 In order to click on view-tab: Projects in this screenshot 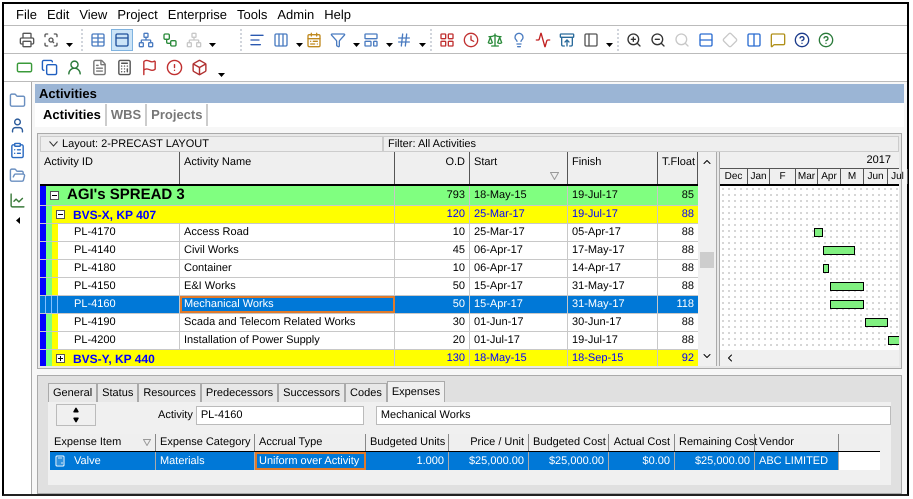, I will do `click(177, 115)`.